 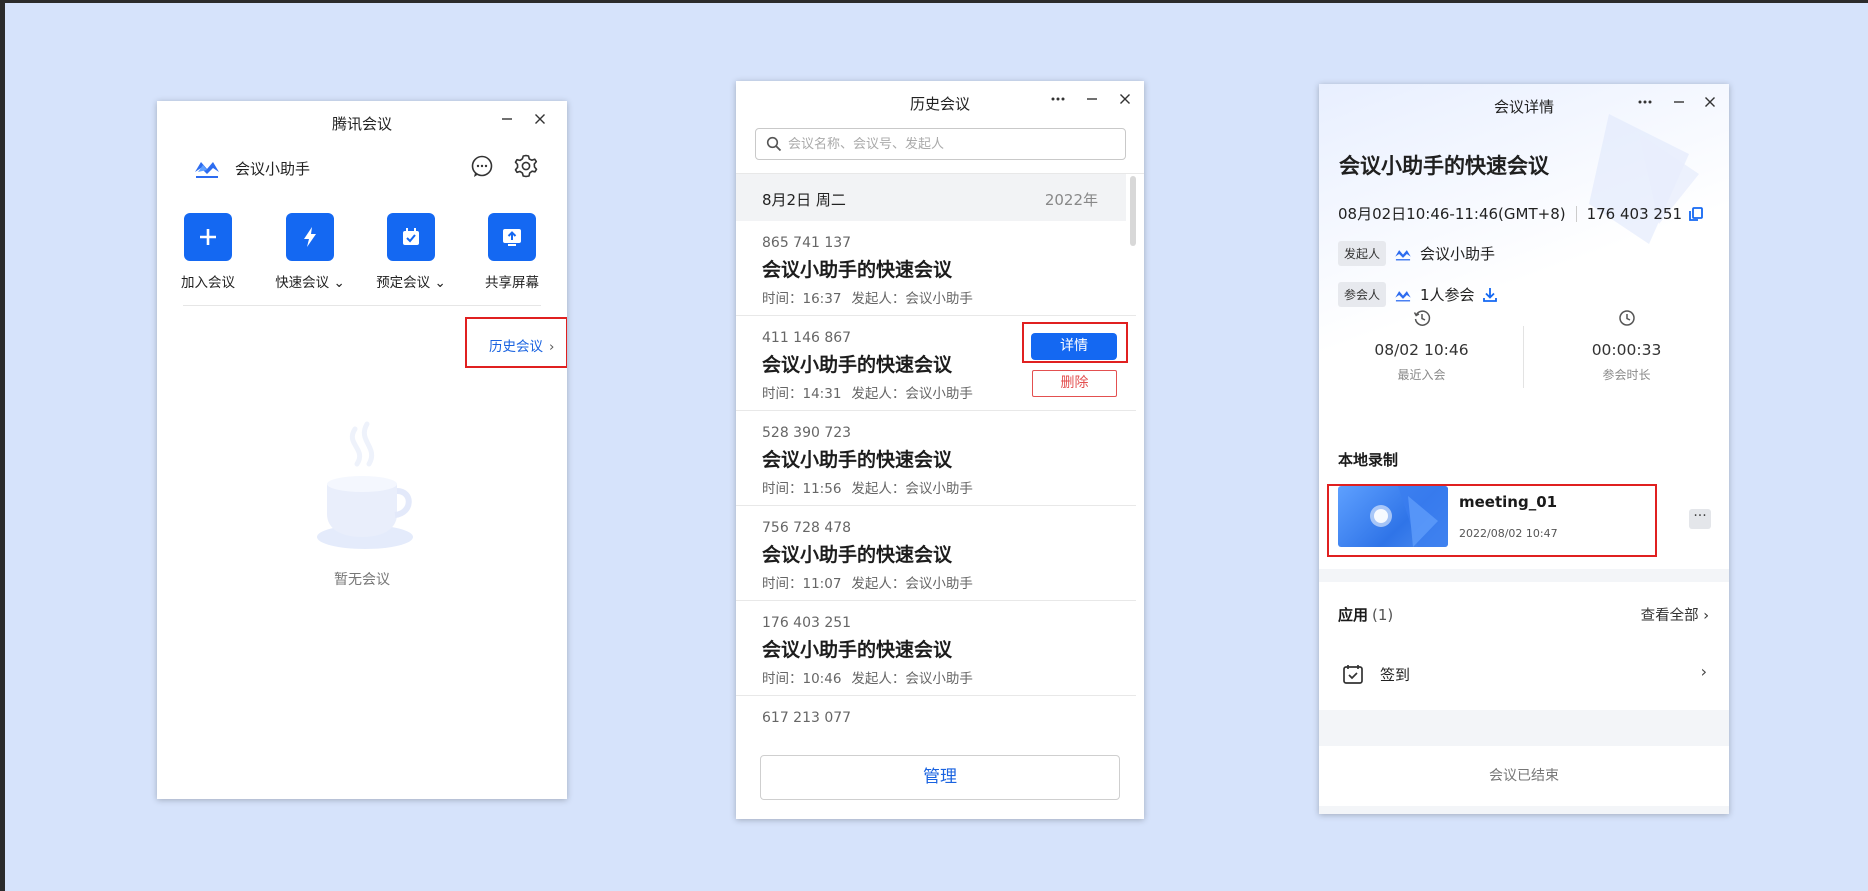 I want to click on view-all-label: 查看全部, so click(x=1669, y=616).